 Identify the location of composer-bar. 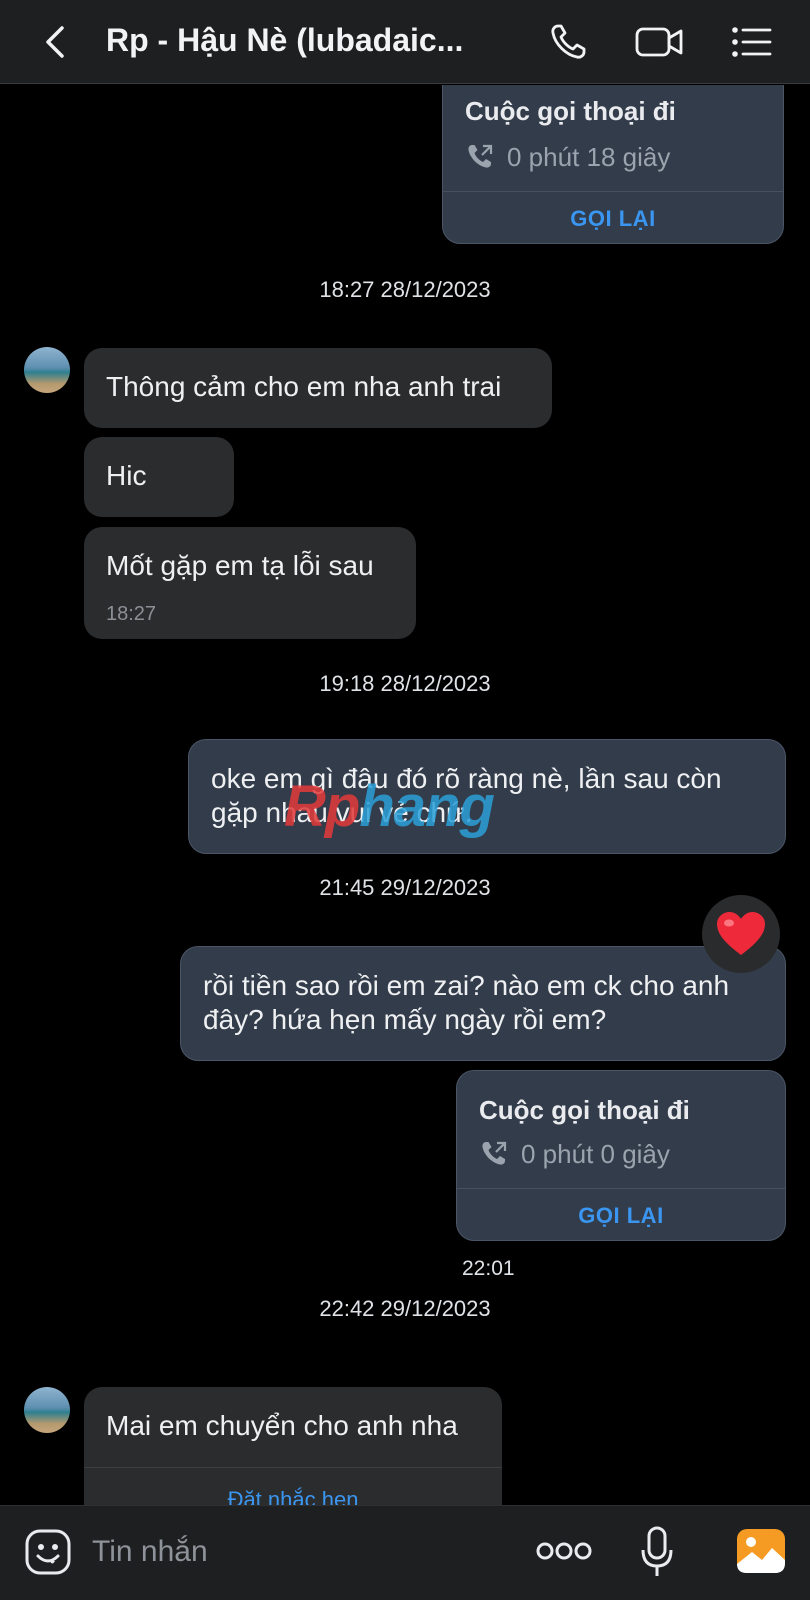
(405, 1552).